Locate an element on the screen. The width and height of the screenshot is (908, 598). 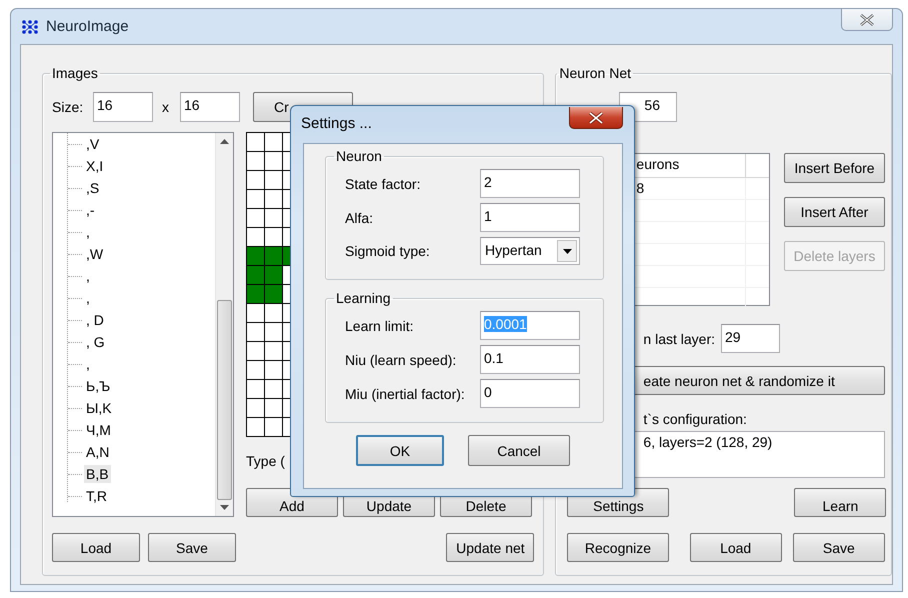
group-title: Neuron Net is located at coordinates (595, 73).